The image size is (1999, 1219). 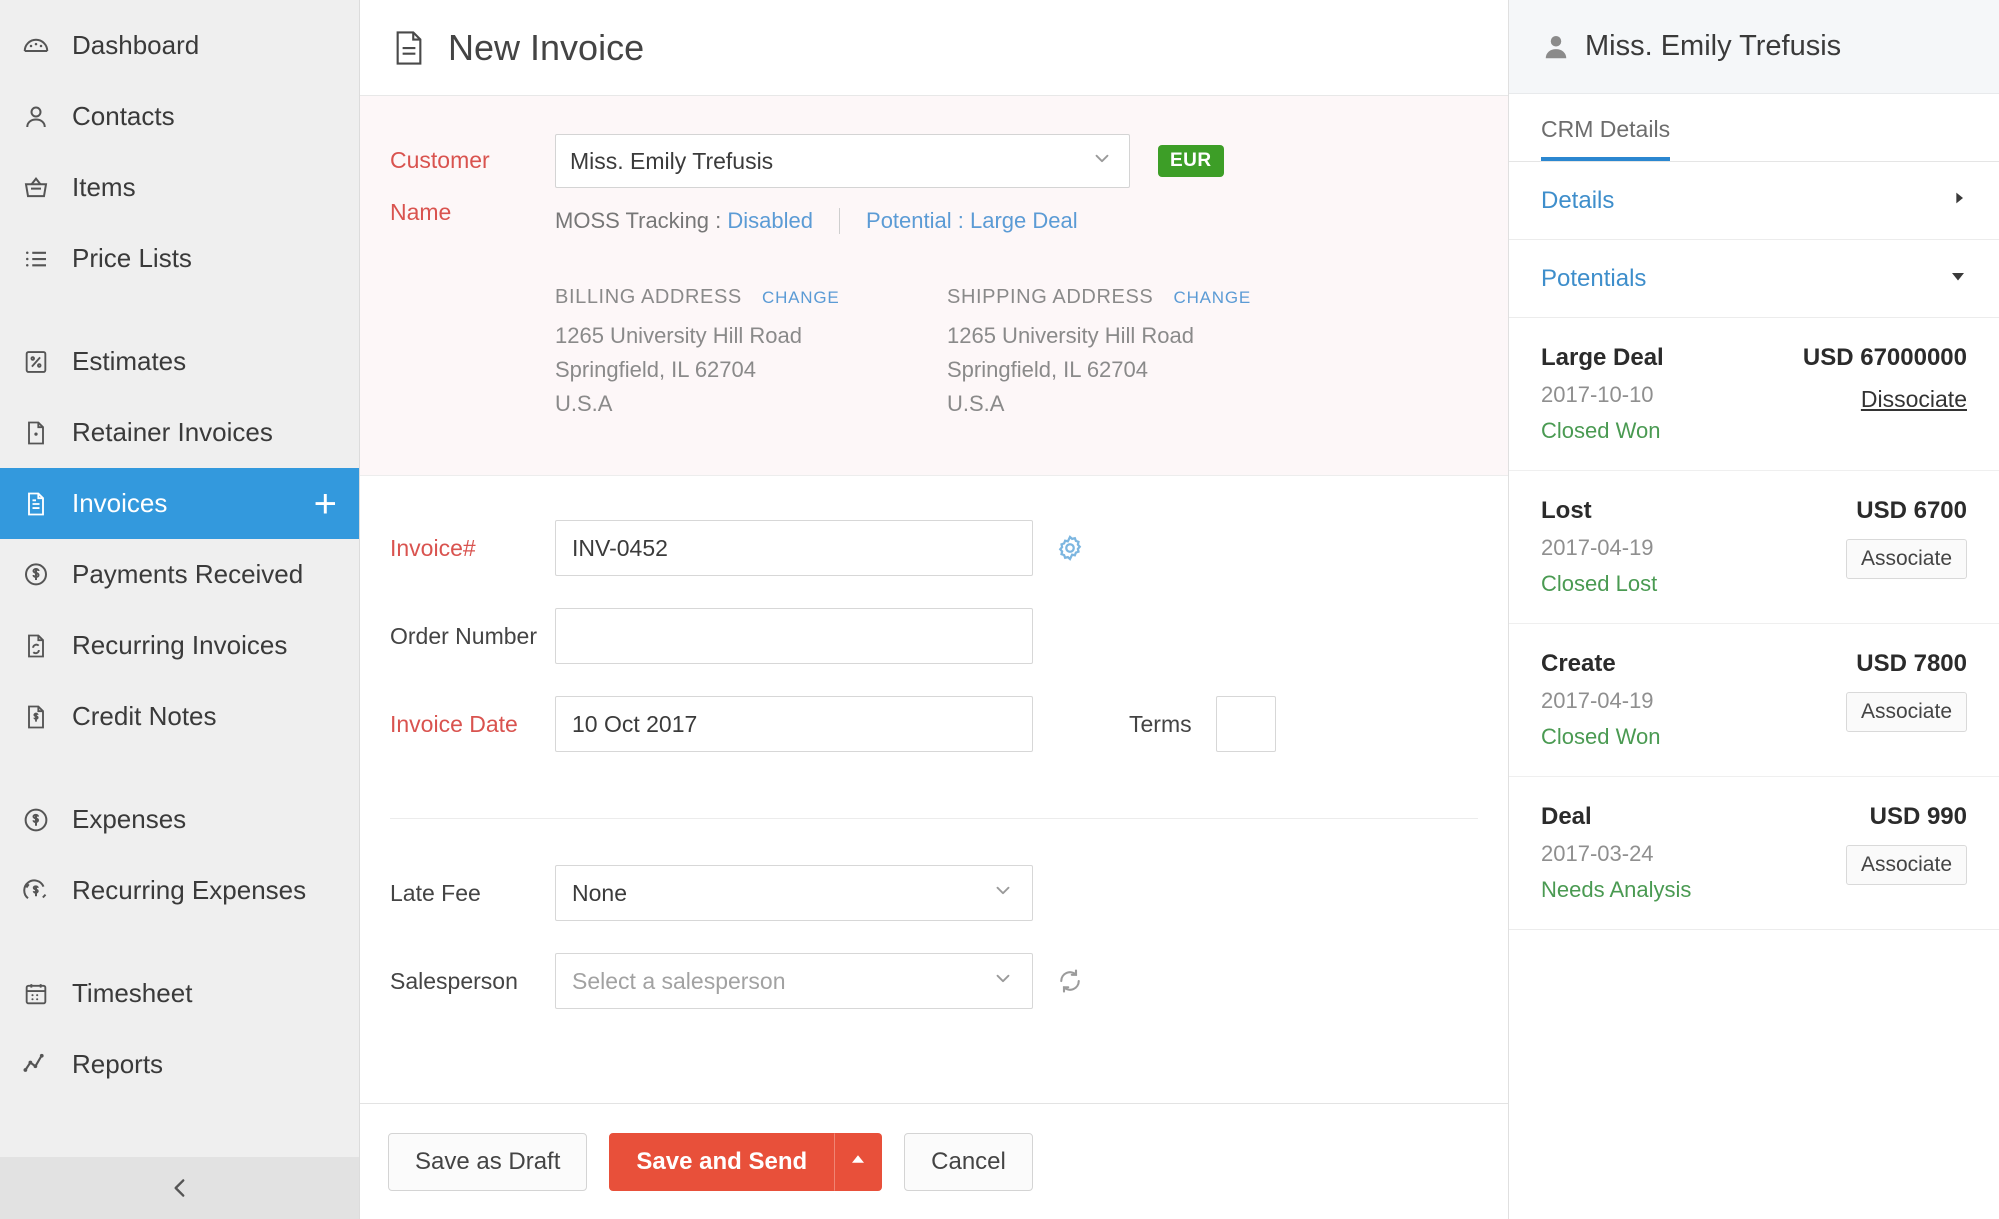 I want to click on salesperson-label: Salesperson, so click(x=454, y=981).